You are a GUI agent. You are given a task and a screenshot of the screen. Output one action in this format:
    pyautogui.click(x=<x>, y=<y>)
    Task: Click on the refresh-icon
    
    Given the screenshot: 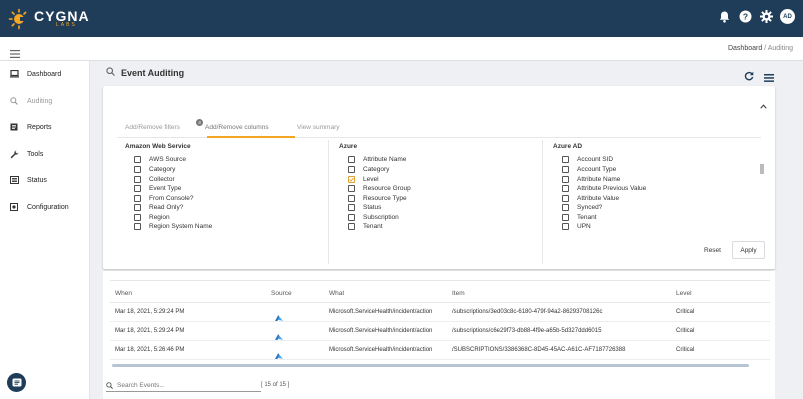 What is the action you would take?
    pyautogui.click(x=749, y=77)
    